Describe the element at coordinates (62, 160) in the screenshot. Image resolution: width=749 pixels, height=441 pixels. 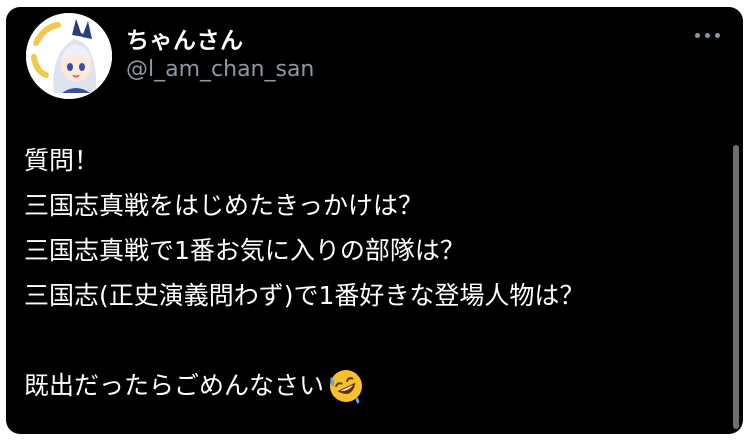
I see `tweet-line: 質問！` at that location.